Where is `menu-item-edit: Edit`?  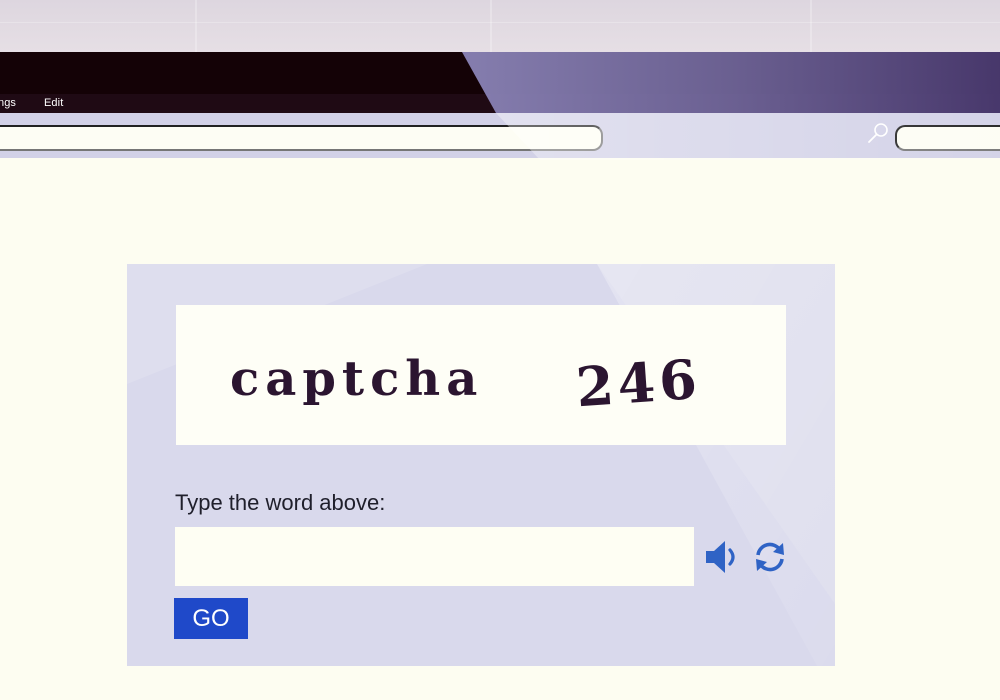 menu-item-edit: Edit is located at coordinates (53, 103).